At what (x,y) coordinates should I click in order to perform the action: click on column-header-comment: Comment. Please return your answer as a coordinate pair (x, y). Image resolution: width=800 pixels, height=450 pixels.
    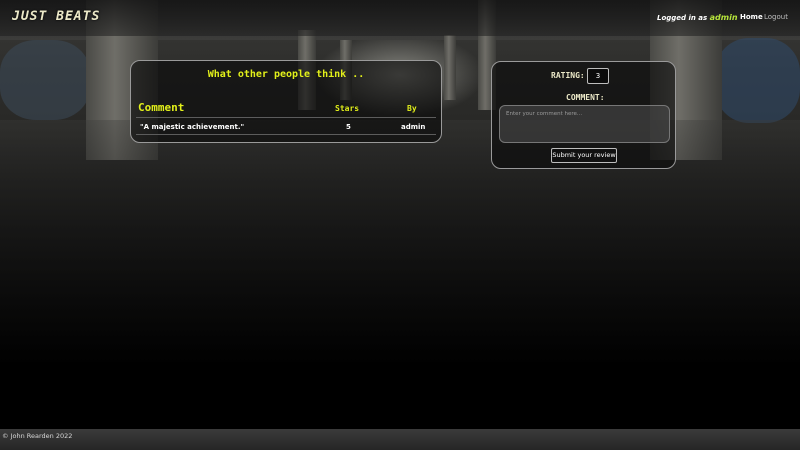
    Looking at the image, I should click on (161, 107).